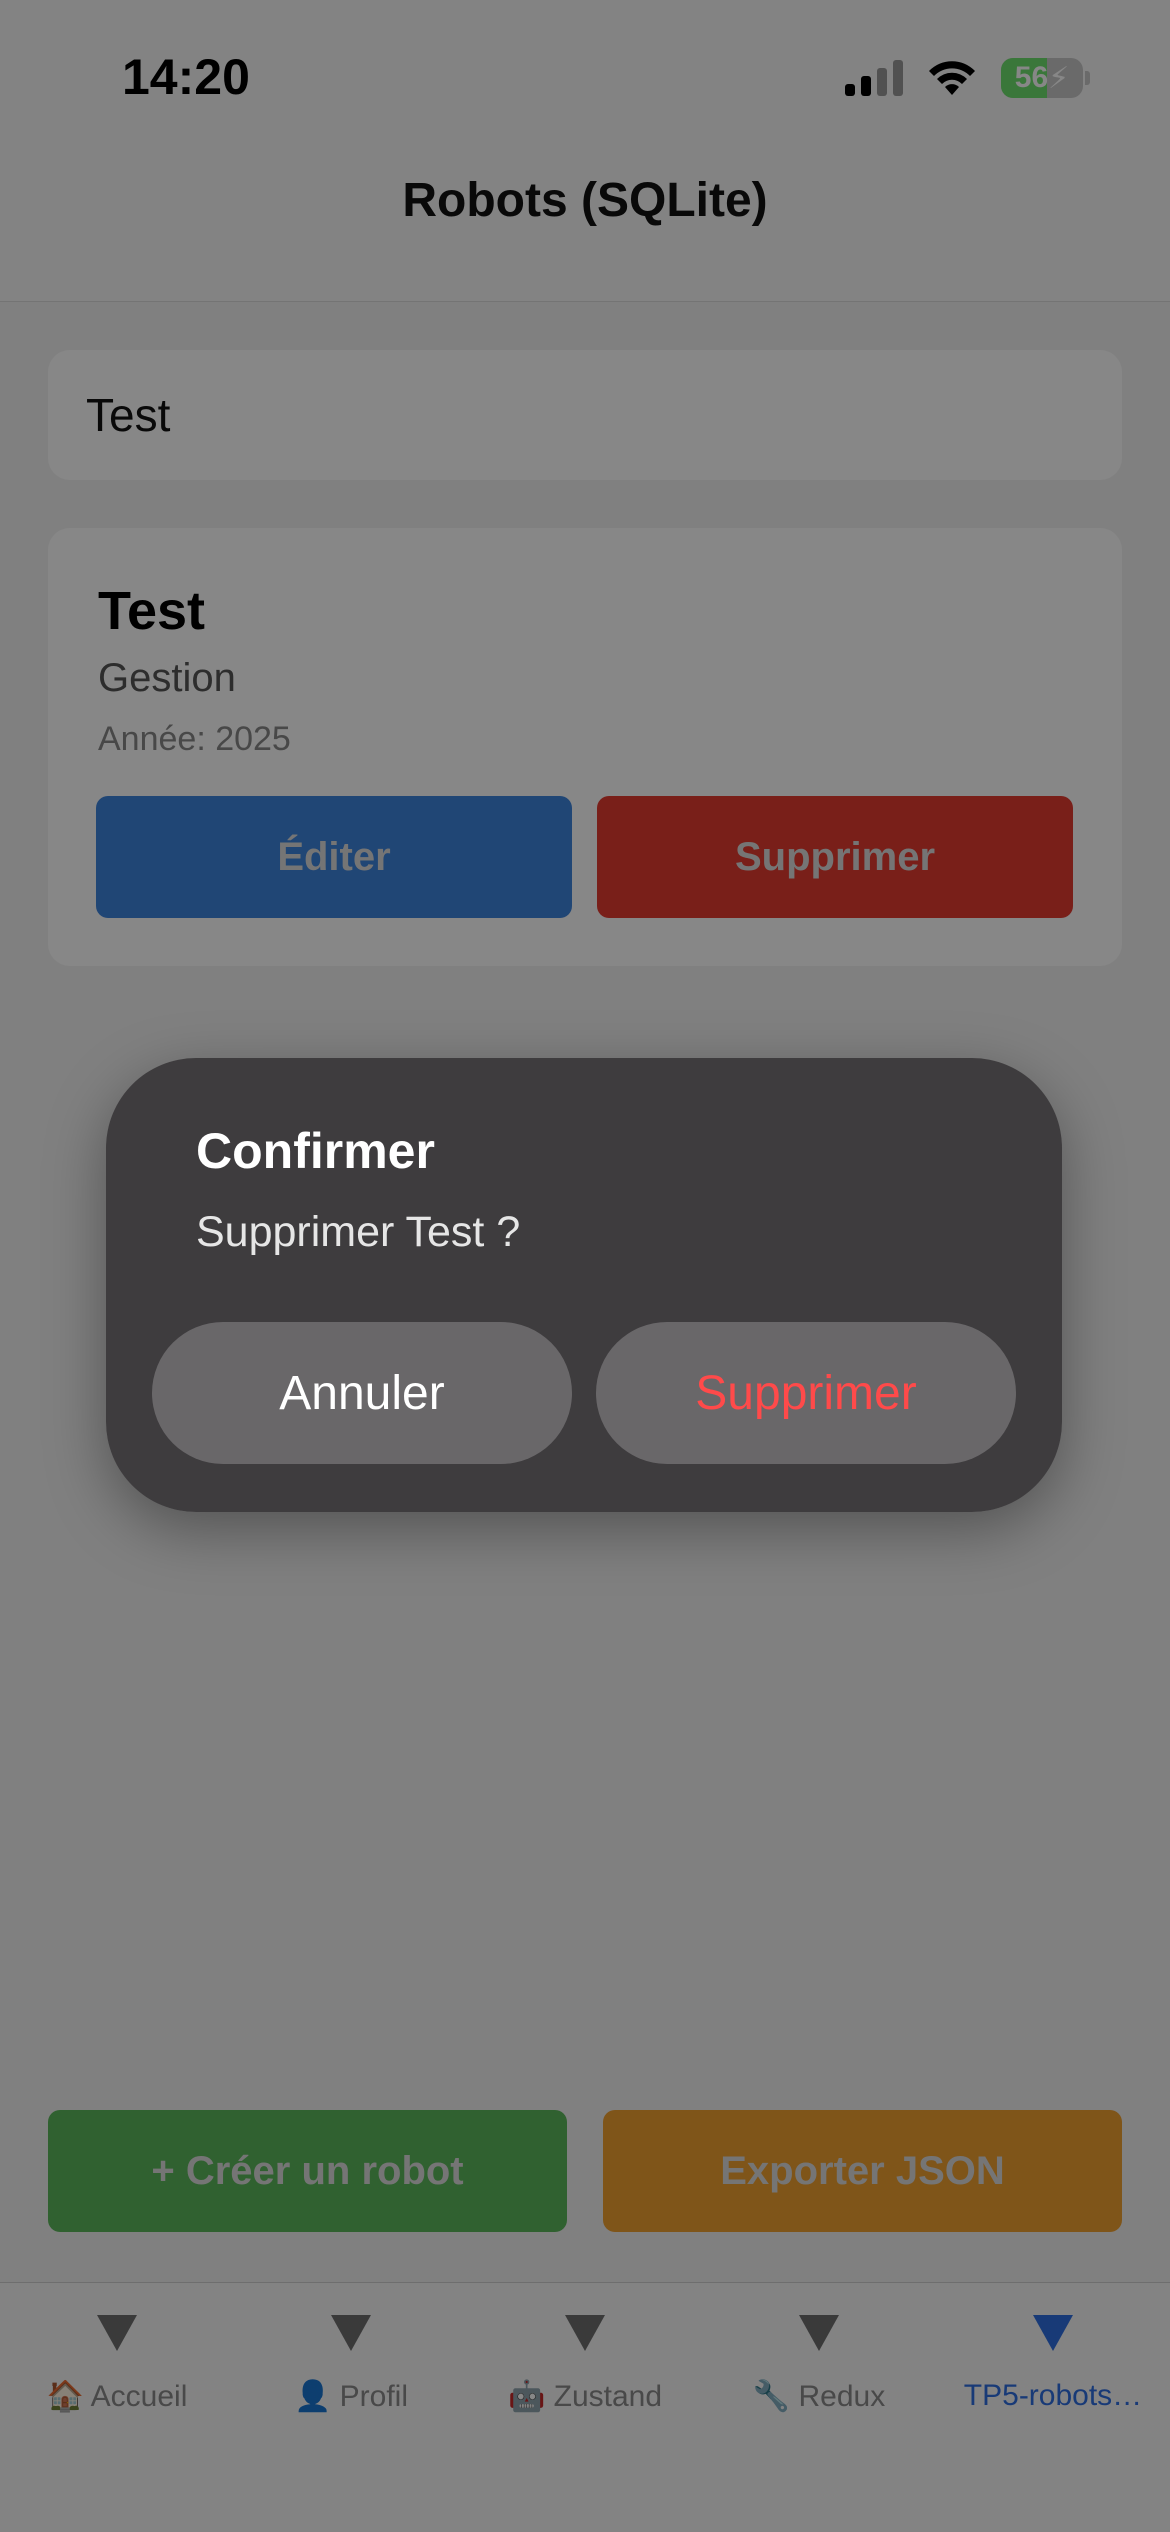 The height and width of the screenshot is (2532, 1170). Describe the element at coordinates (806, 1393) in the screenshot. I see `confirm-delete-button: Supprimer` at that location.